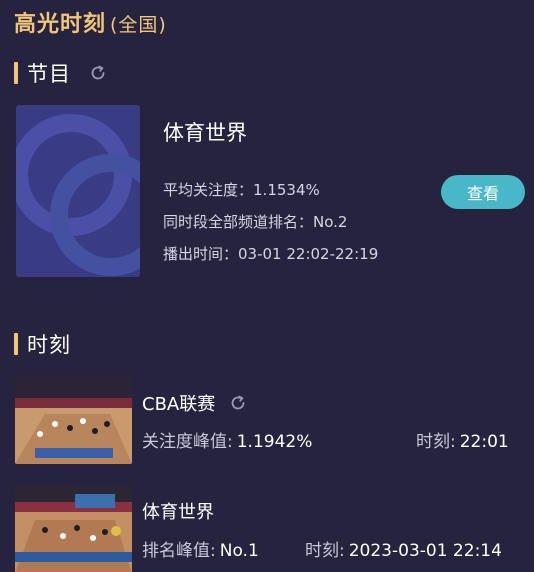 The height and width of the screenshot is (572, 534). I want to click on program-thumbnail, so click(78, 191).